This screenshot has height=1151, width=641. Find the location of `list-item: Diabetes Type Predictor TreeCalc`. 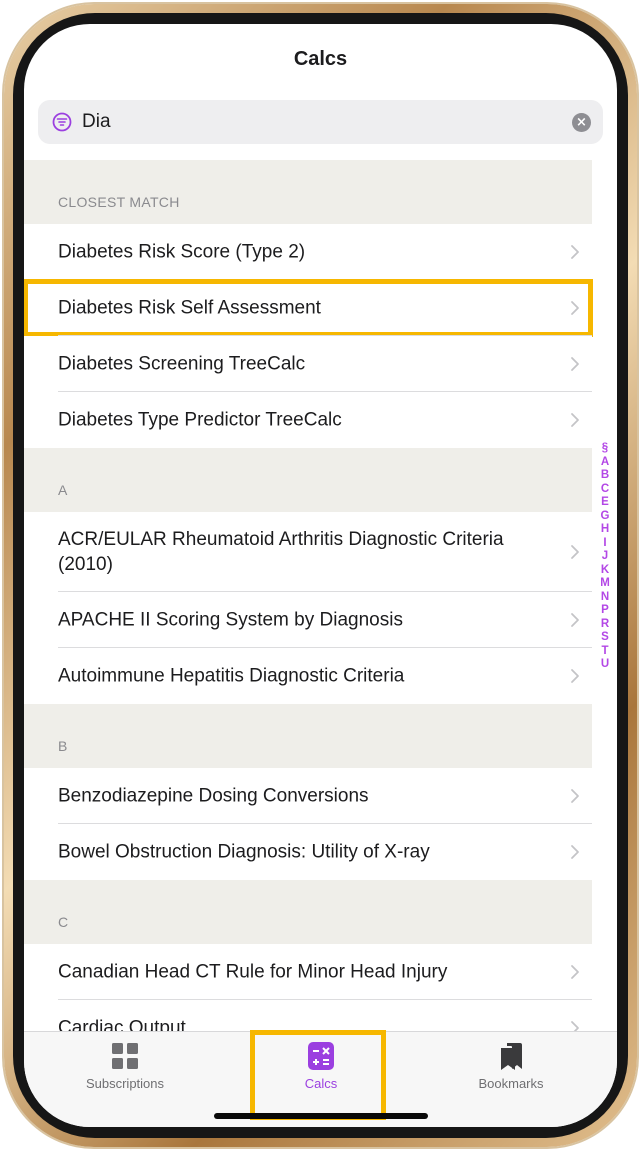

list-item: Diabetes Type Predictor TreeCalc is located at coordinates (308, 420).